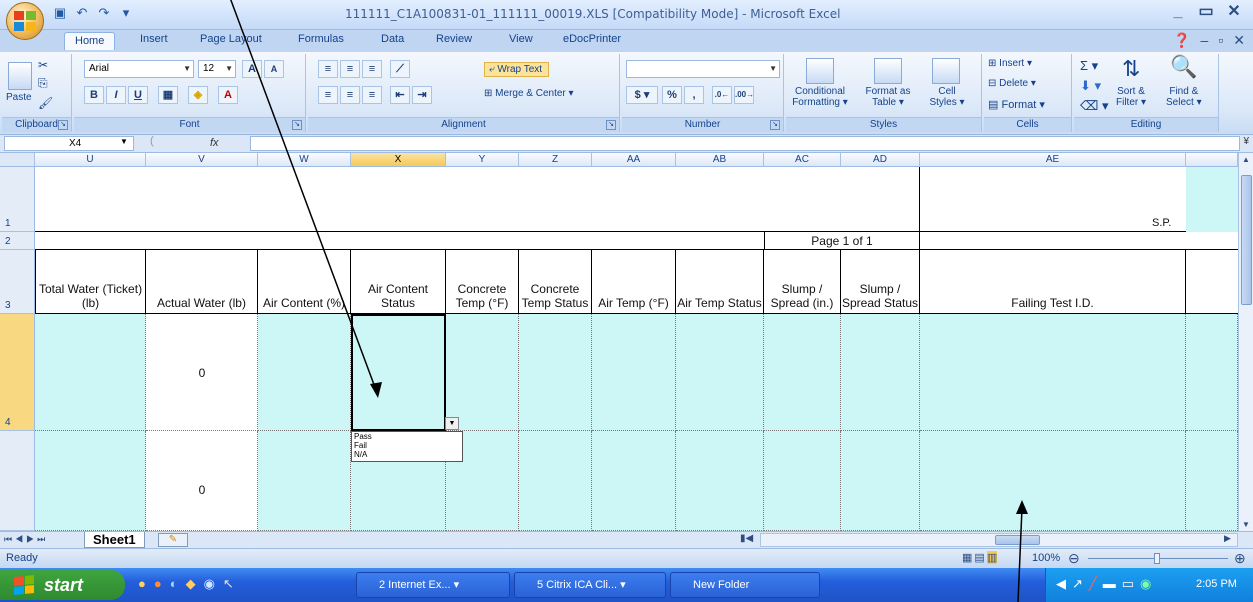 The height and width of the screenshot is (602, 1253). Describe the element at coordinates (152, 141) in the screenshot. I see `cancel-entry-icon: (` at that location.